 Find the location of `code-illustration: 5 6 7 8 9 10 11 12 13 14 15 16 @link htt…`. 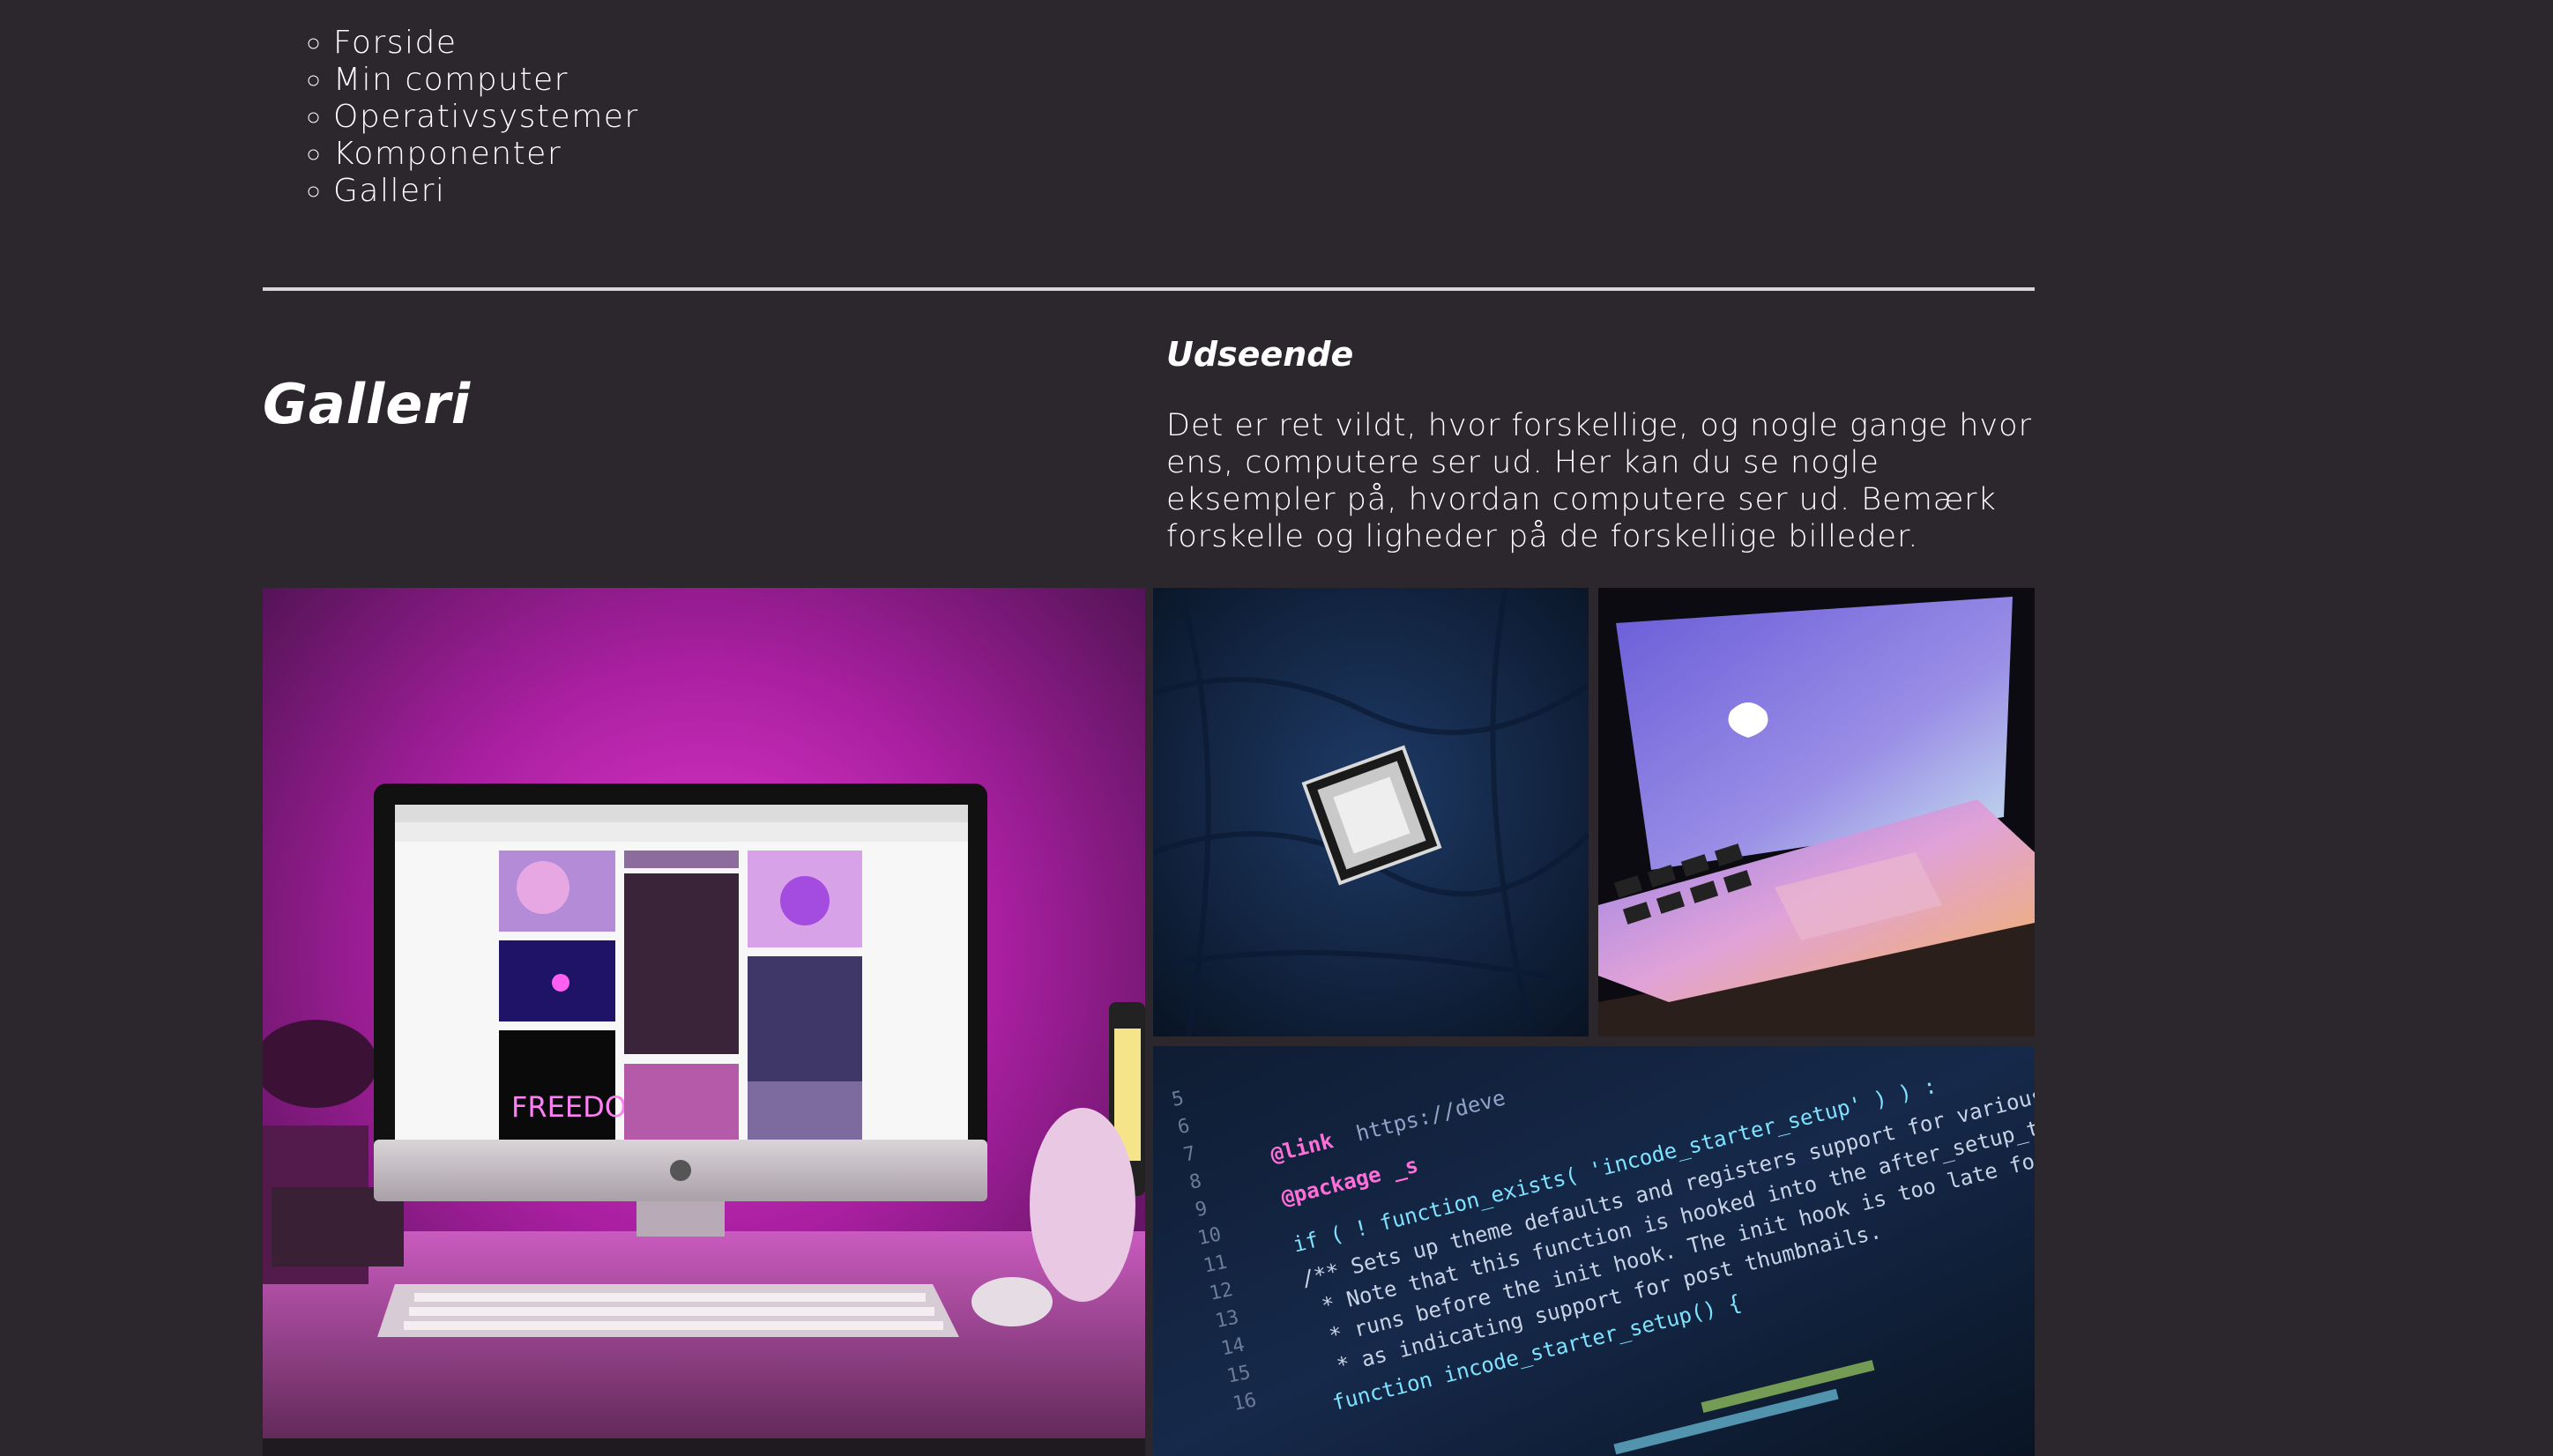

code-illustration: 5 6 7 8 9 10 11 12 13 14 15 16 @link htt… is located at coordinates (1594, 1251).